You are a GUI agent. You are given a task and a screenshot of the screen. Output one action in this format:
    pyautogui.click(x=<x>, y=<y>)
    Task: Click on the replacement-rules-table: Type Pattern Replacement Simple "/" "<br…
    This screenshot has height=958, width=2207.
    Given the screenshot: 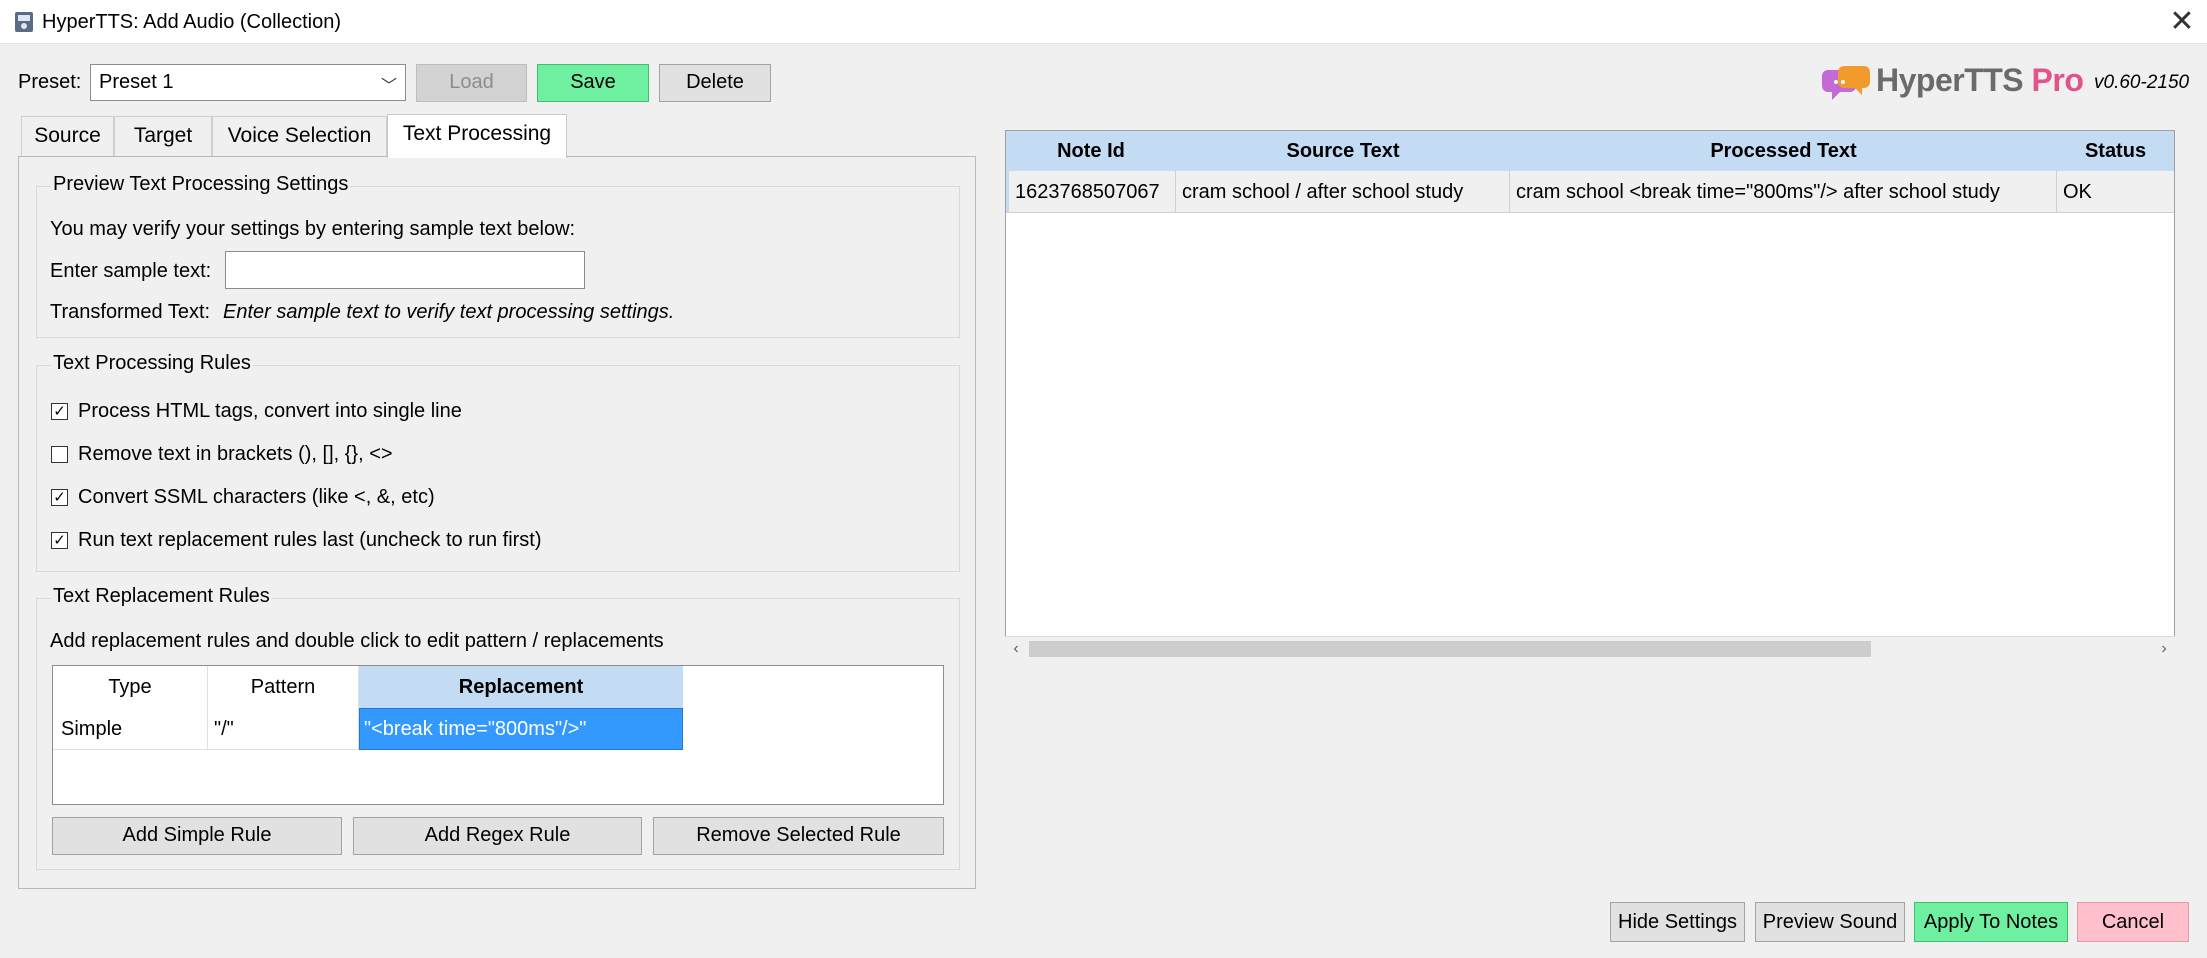 What is the action you would take?
    pyautogui.click(x=498, y=735)
    